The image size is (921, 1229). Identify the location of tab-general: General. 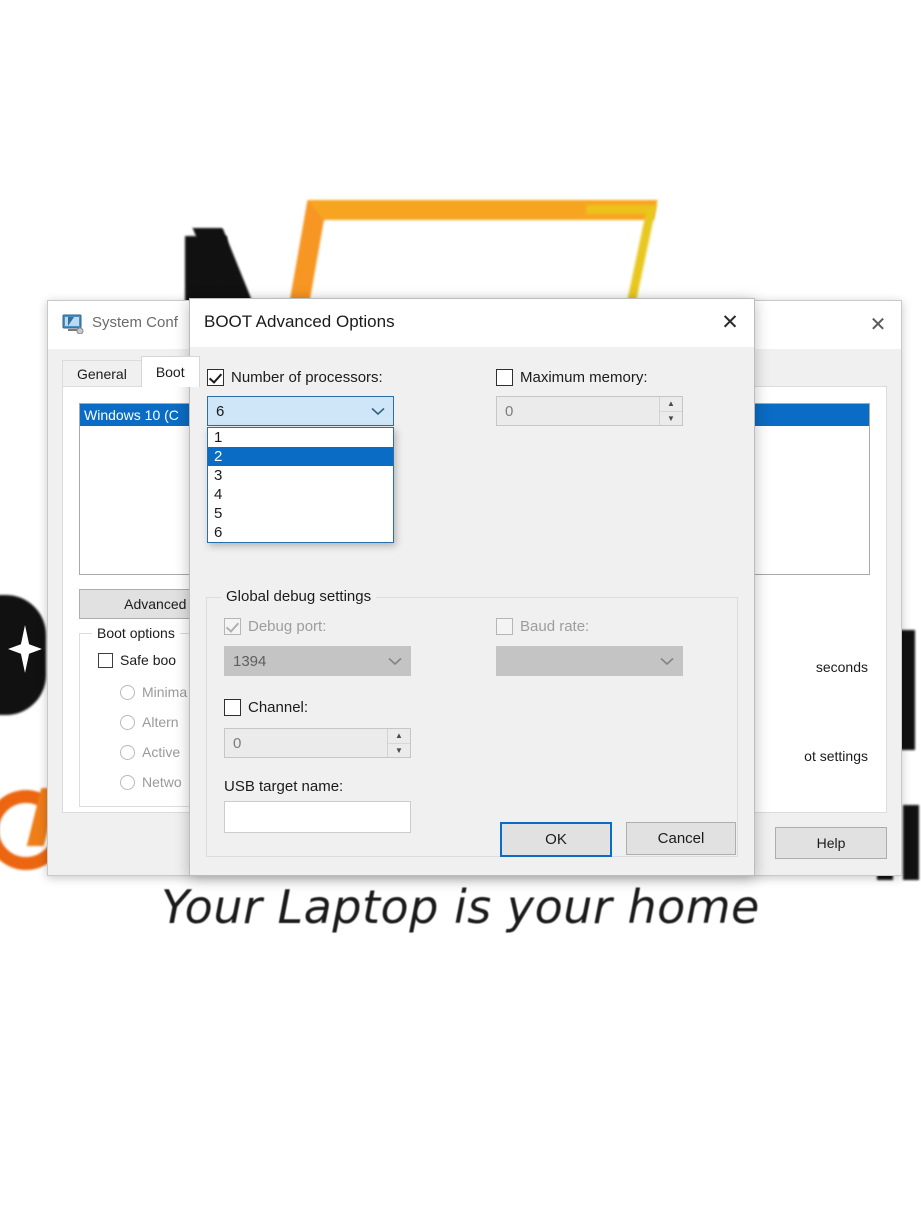
(102, 373).